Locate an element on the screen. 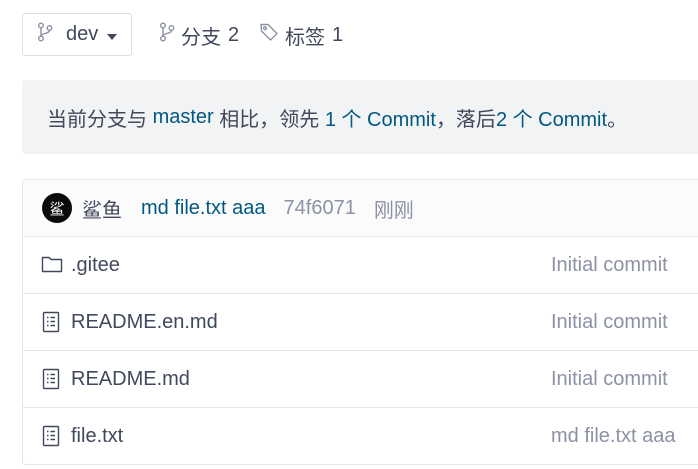 The image size is (698, 469). tag-icon is located at coordinates (269, 35).